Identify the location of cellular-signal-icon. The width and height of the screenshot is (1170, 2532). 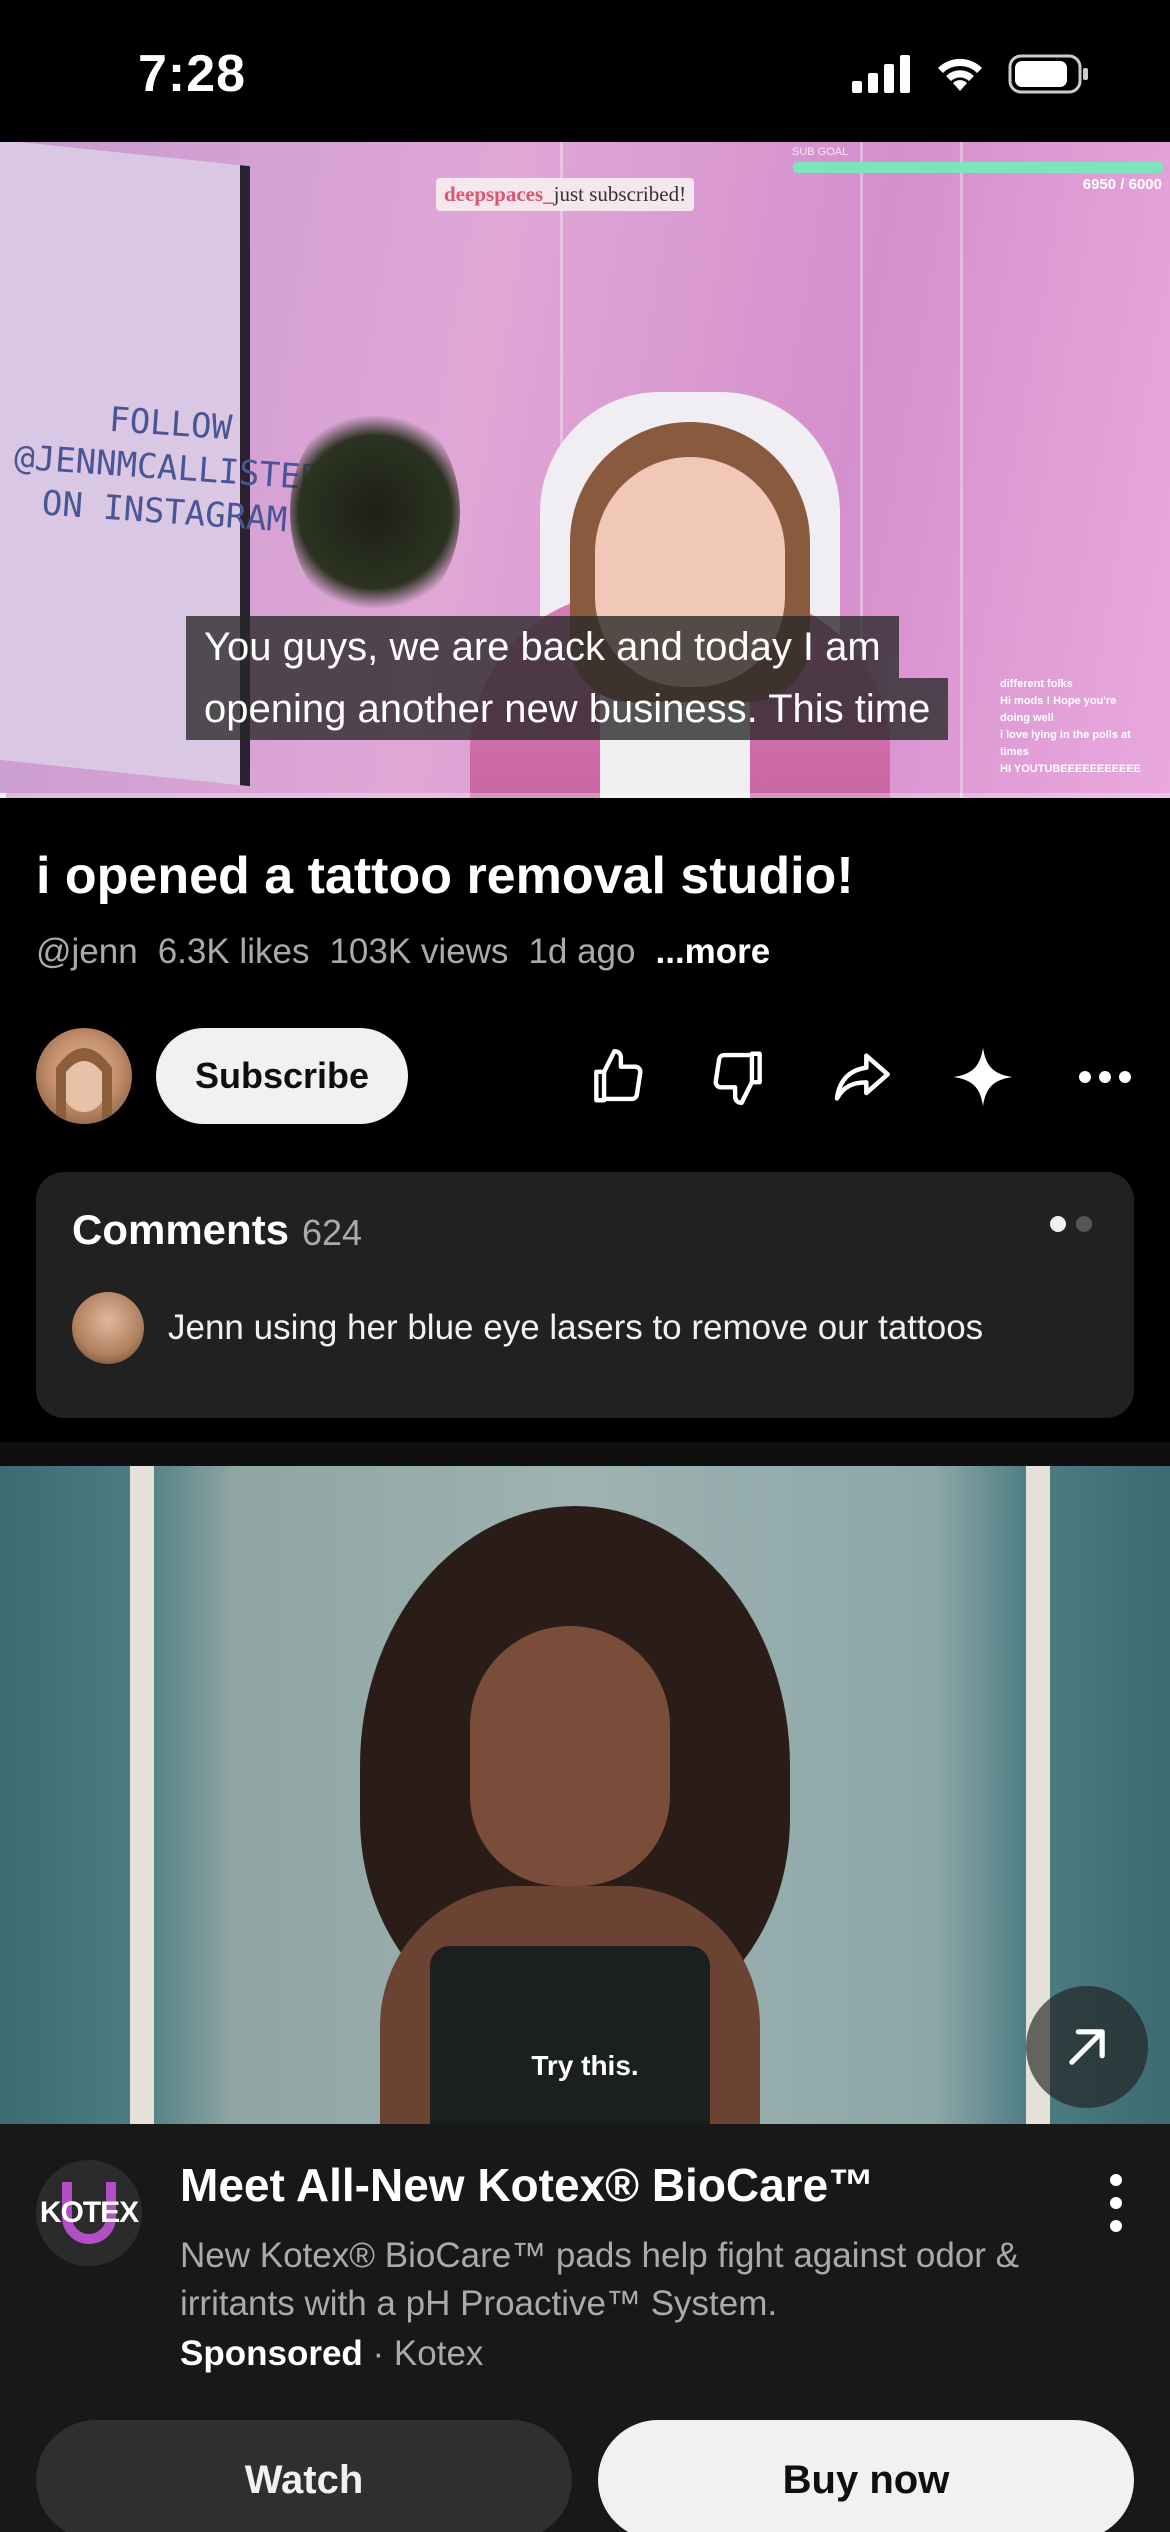
(881, 74).